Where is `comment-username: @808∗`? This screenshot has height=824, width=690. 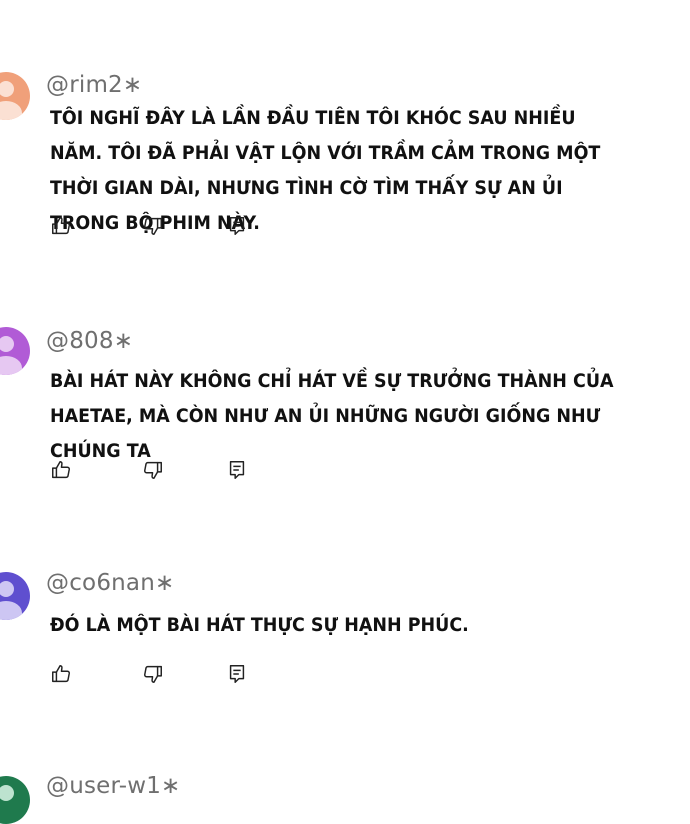 comment-username: @808∗ is located at coordinates (89, 341).